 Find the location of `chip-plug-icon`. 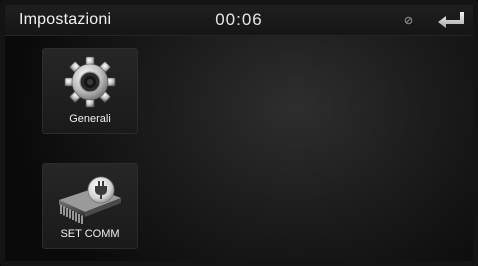

chip-plug-icon is located at coordinates (90, 200).